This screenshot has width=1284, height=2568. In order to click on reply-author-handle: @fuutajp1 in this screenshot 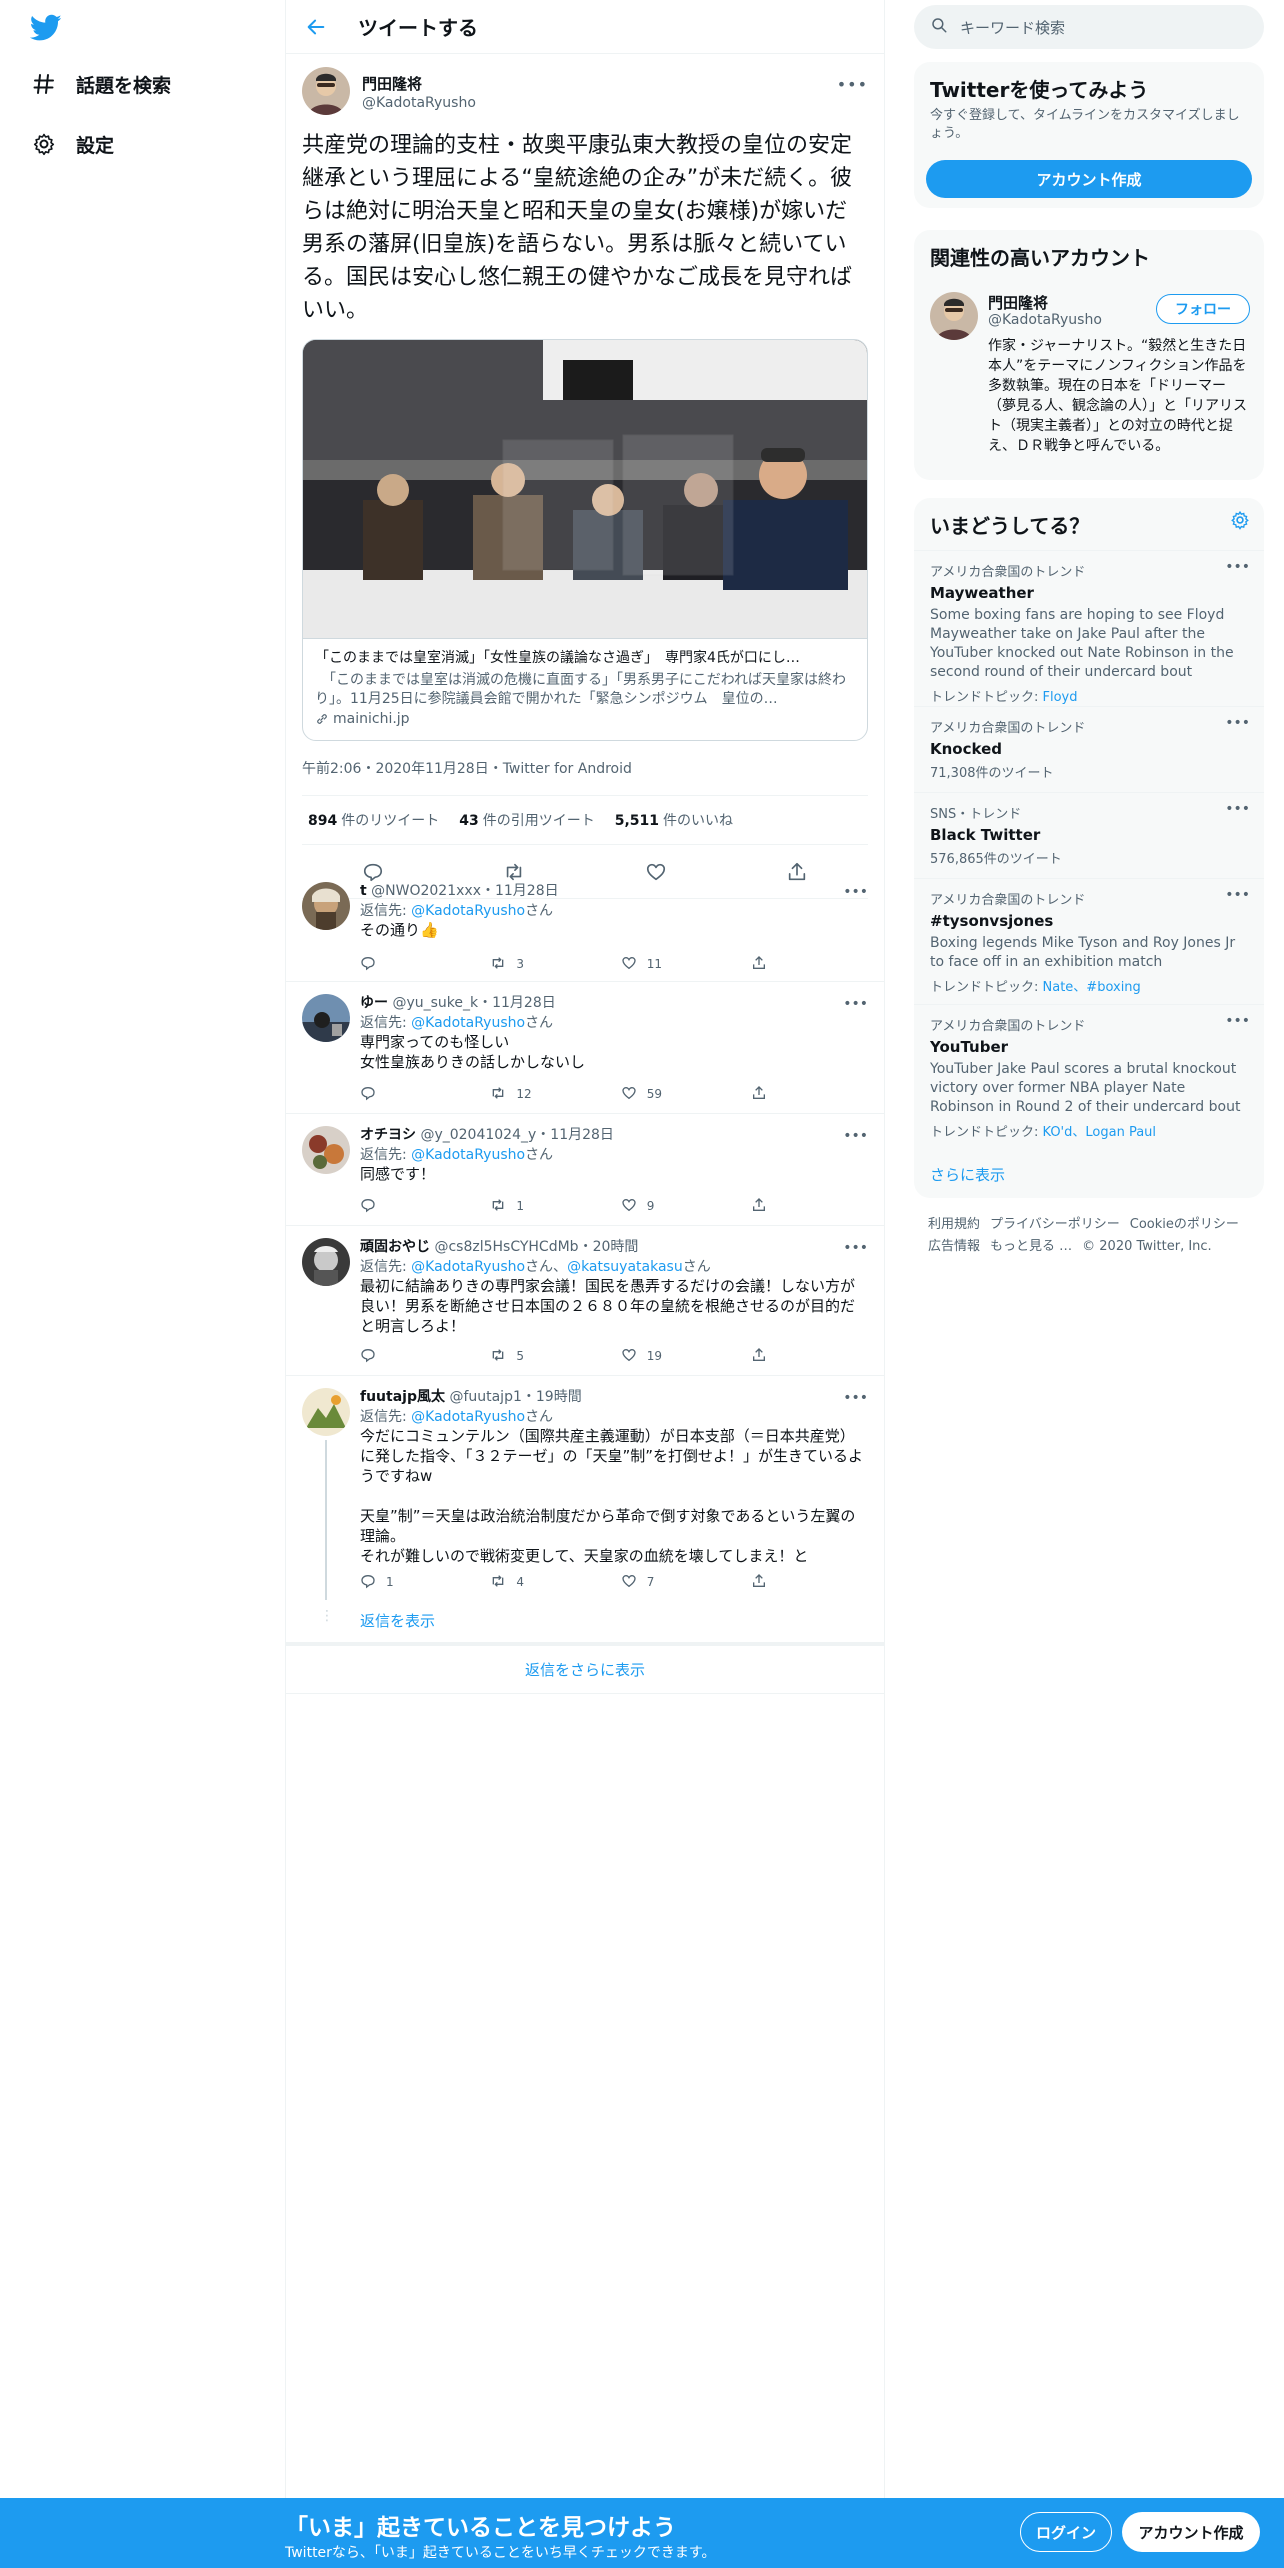, I will do `click(485, 1397)`.